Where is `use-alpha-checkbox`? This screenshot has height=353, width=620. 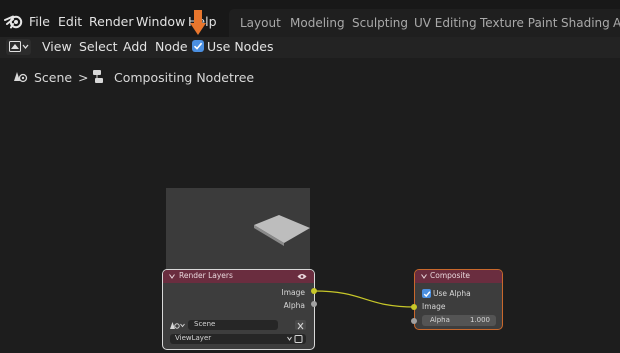
use-alpha-checkbox is located at coordinates (426, 293).